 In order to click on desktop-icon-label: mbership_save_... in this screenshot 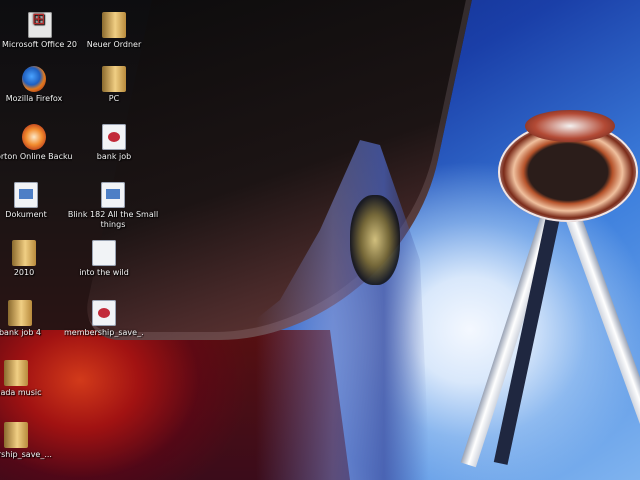, I will do `click(26, 454)`.